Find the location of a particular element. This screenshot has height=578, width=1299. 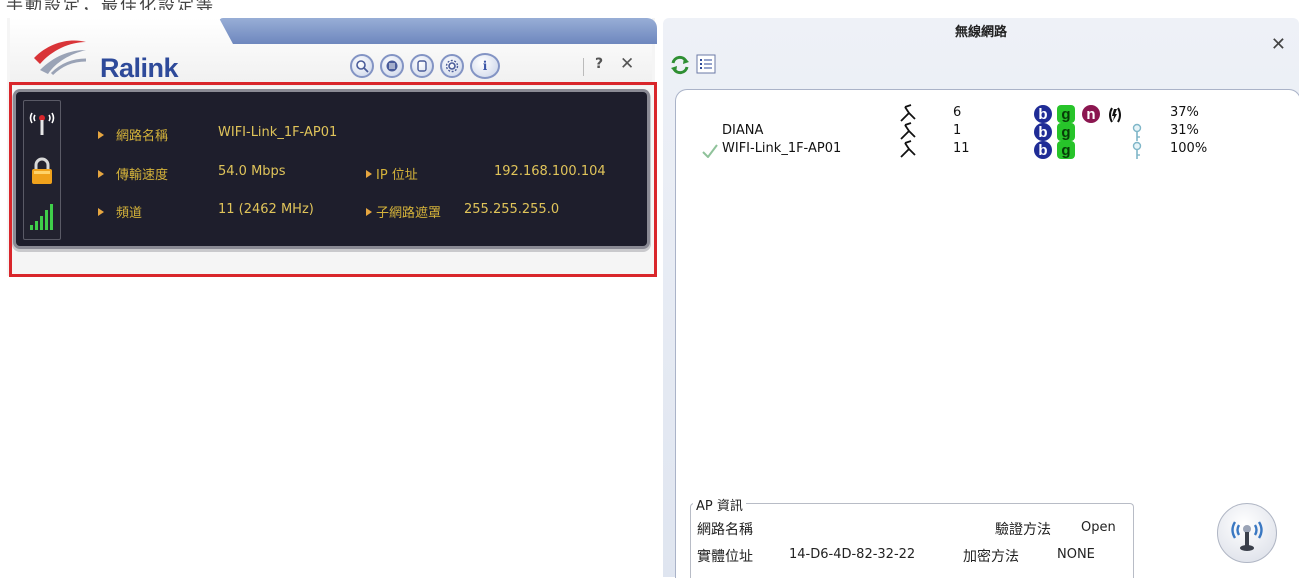

subnet-mask-value: 255.255.255.0 is located at coordinates (512, 209).